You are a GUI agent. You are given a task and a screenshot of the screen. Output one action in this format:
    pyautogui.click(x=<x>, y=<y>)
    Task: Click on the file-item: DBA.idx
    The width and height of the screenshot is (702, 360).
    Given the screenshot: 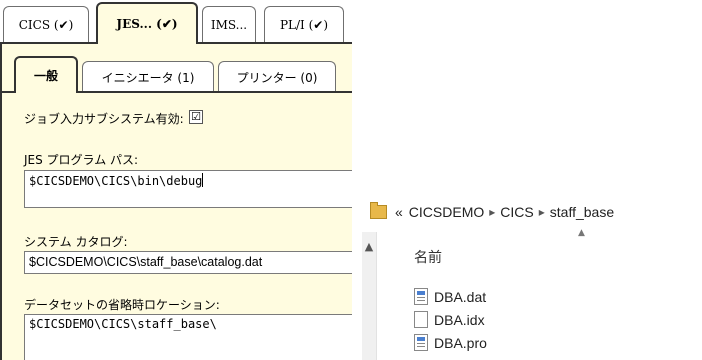 What is the action you would take?
    pyautogui.click(x=449, y=319)
    